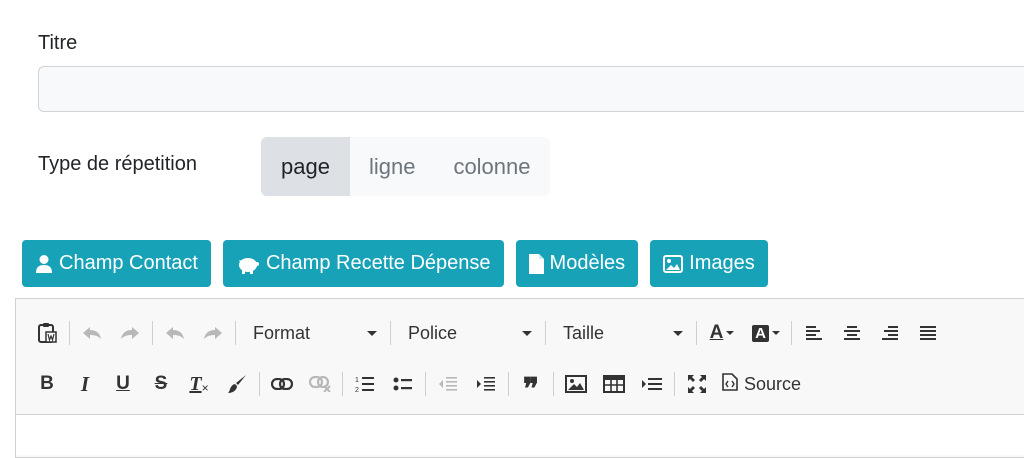  What do you see at coordinates (47, 333) in the screenshot?
I see `paste-from-word-icon` at bounding box center [47, 333].